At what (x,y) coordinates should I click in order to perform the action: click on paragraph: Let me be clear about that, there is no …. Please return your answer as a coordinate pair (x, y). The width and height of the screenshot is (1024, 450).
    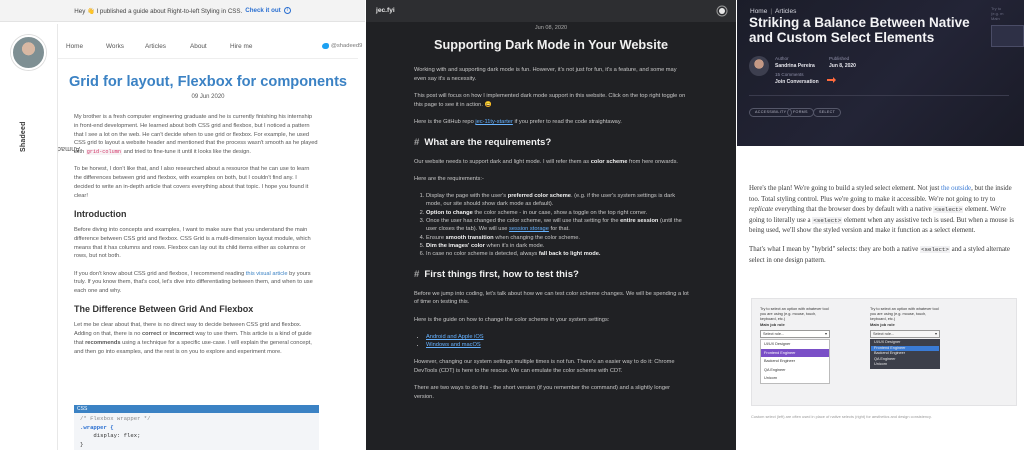
    Looking at the image, I should click on (193, 338).